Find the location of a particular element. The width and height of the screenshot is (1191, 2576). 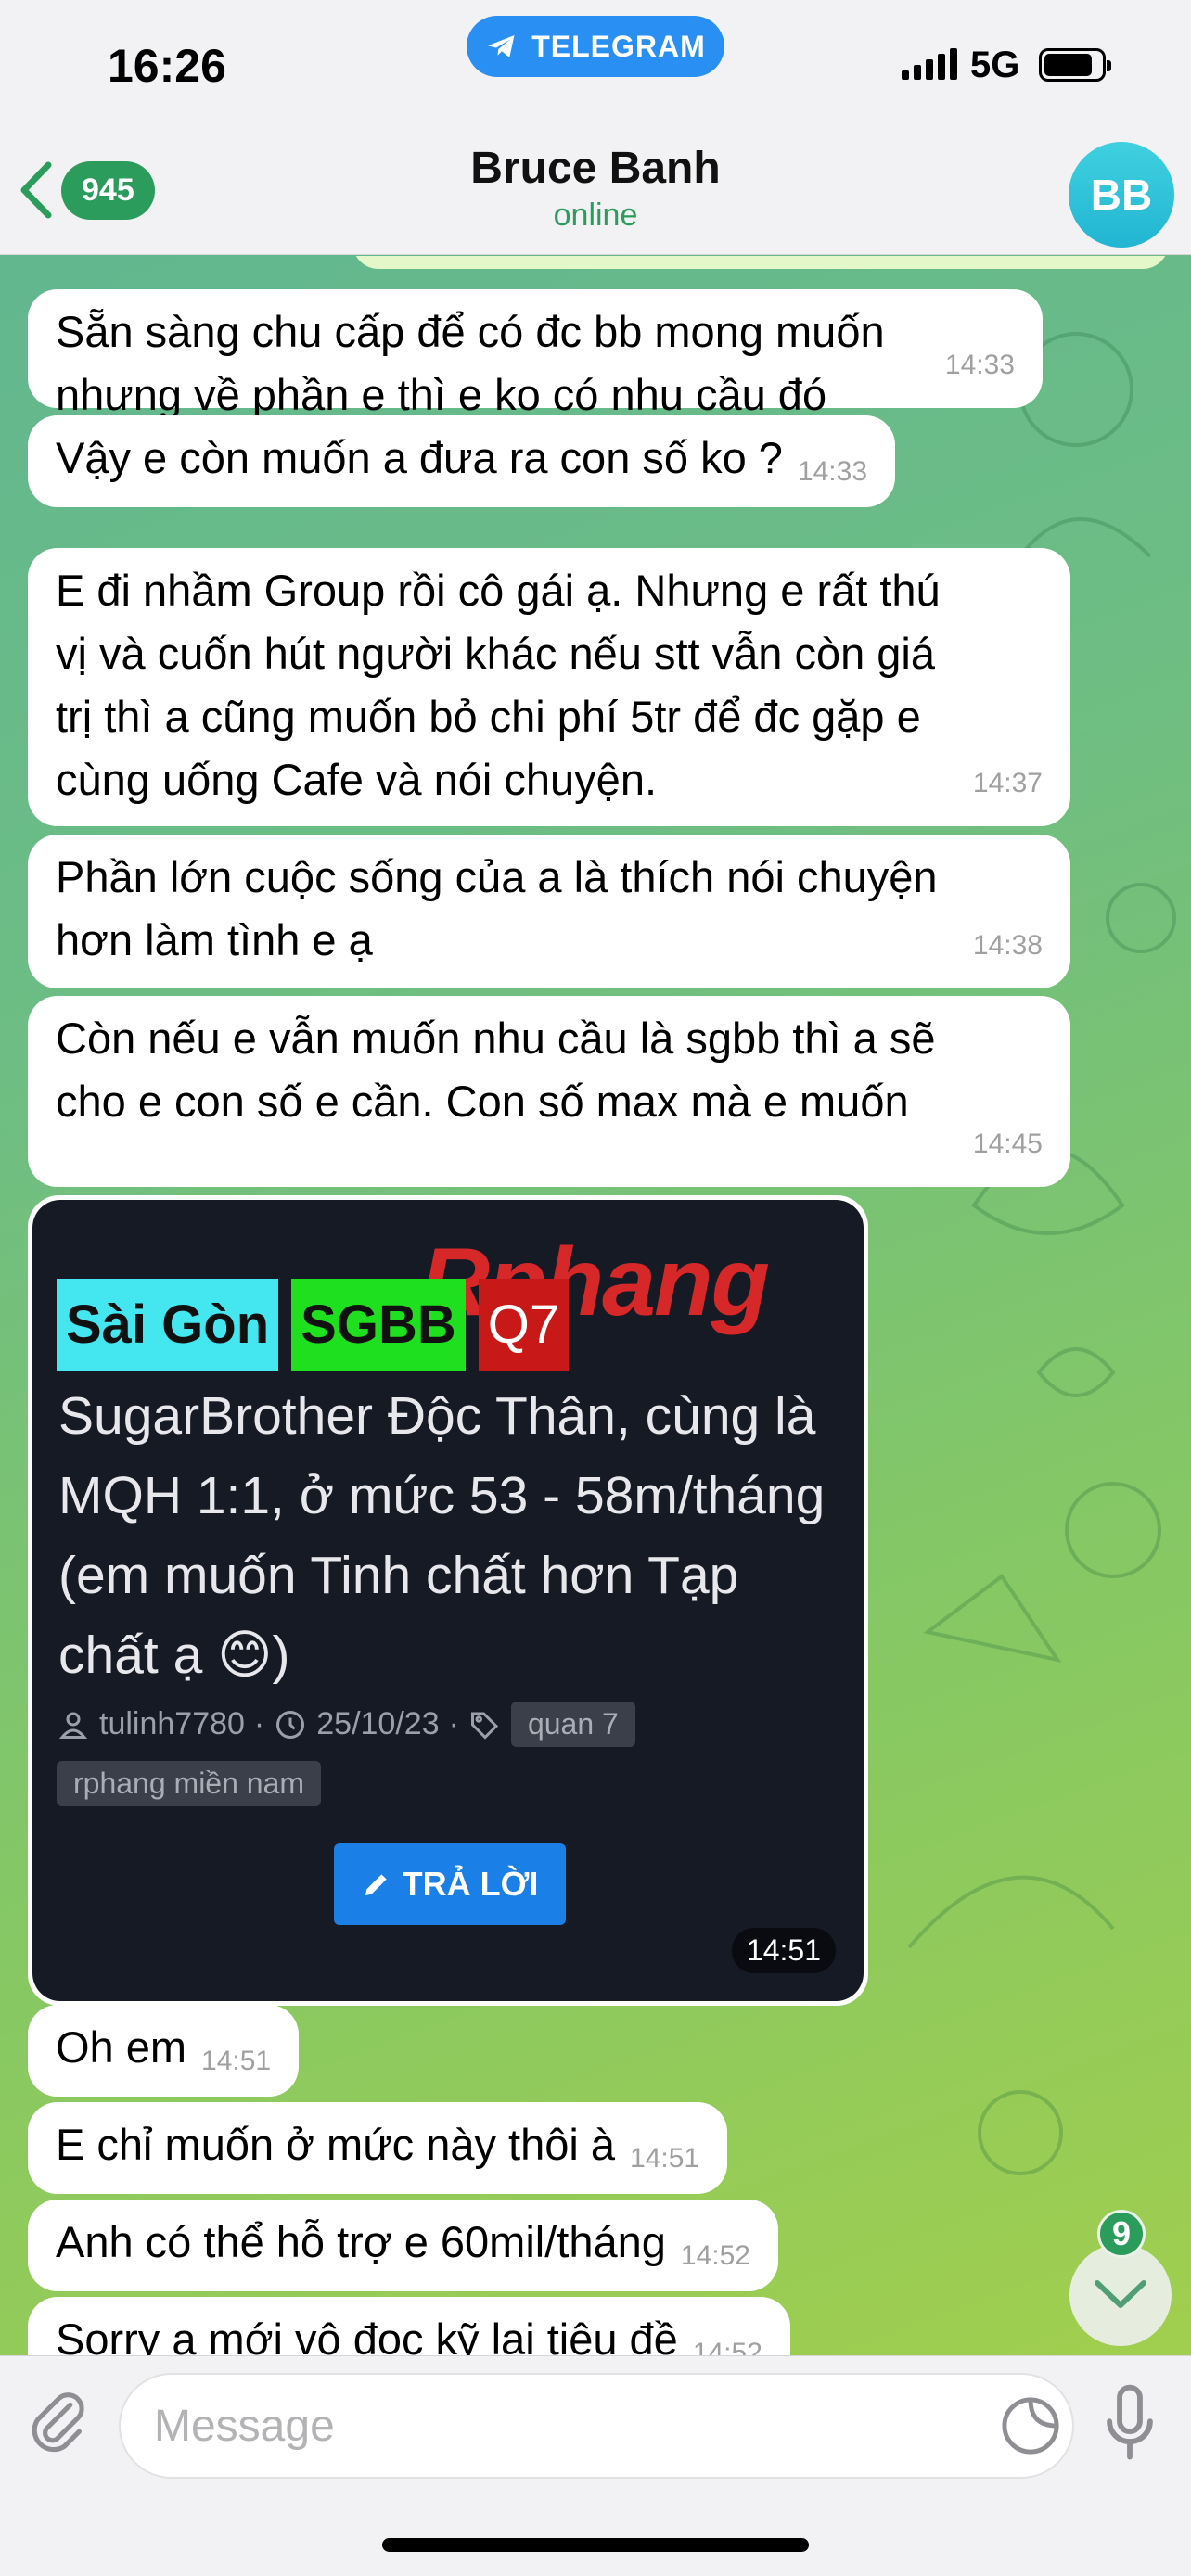

message-bubble: Anh có thể hỗ trợ e 60mil/tháng 14:52 is located at coordinates (403, 2245).